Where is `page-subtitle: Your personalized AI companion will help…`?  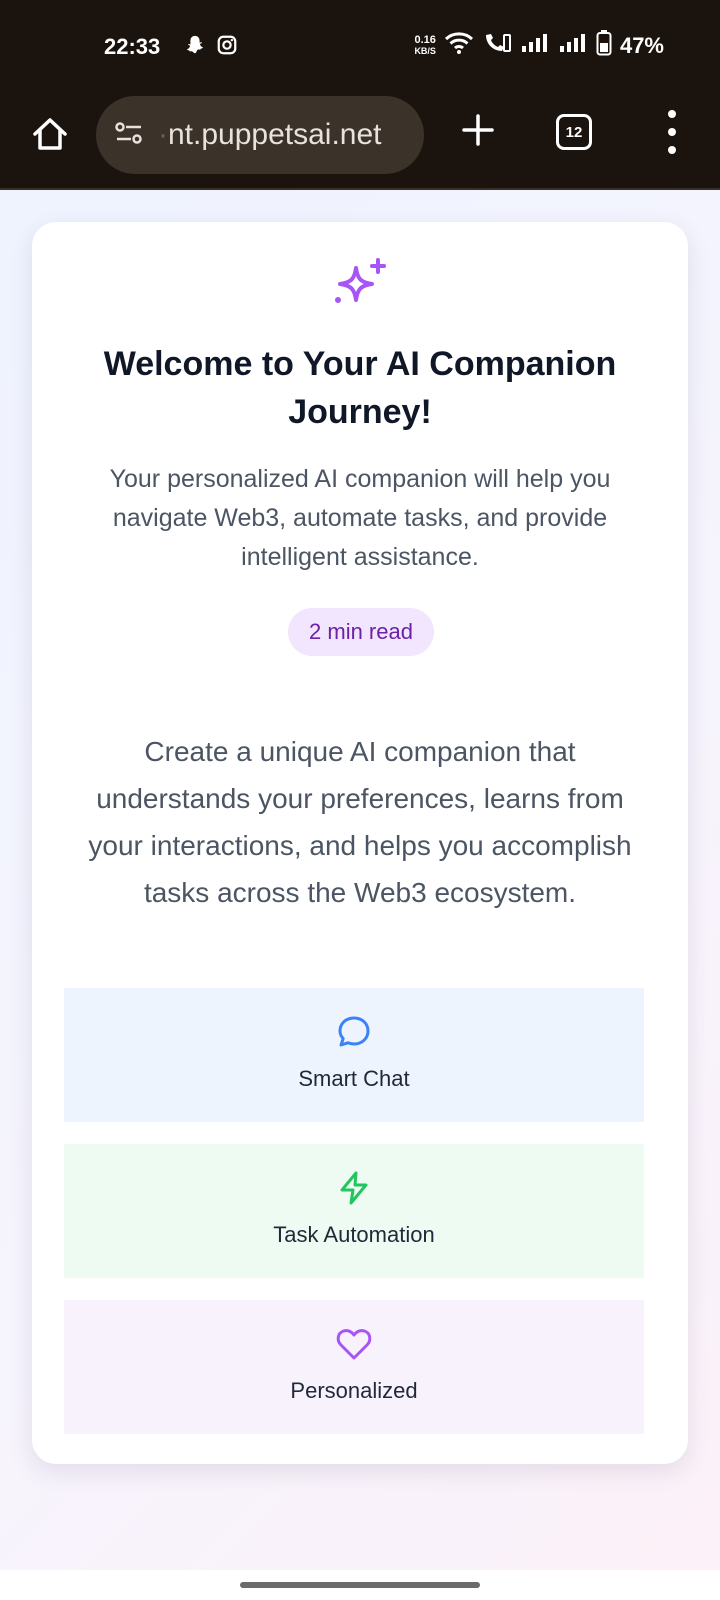 page-subtitle: Your personalized AI companion will help… is located at coordinates (360, 518).